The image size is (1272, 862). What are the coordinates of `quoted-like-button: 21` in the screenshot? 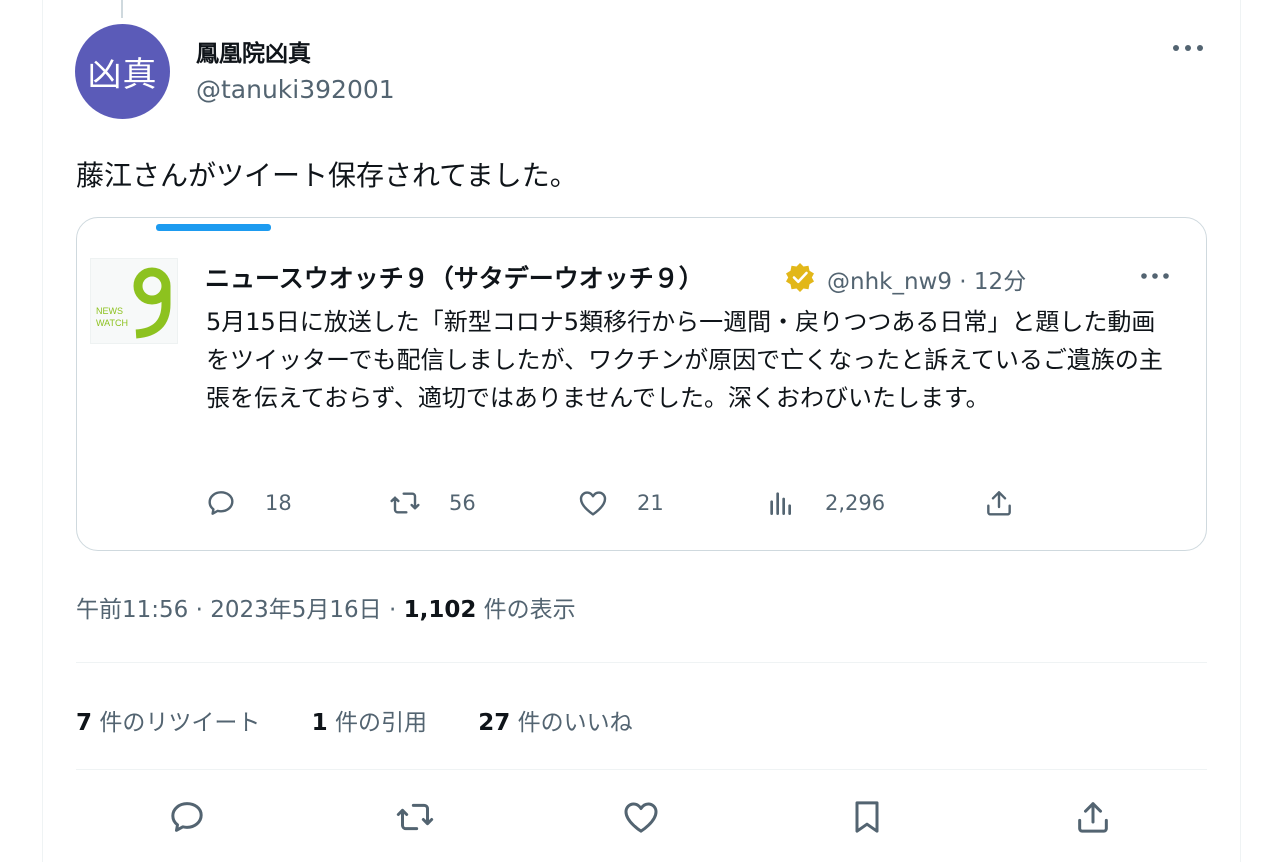 It's located at (620, 503).